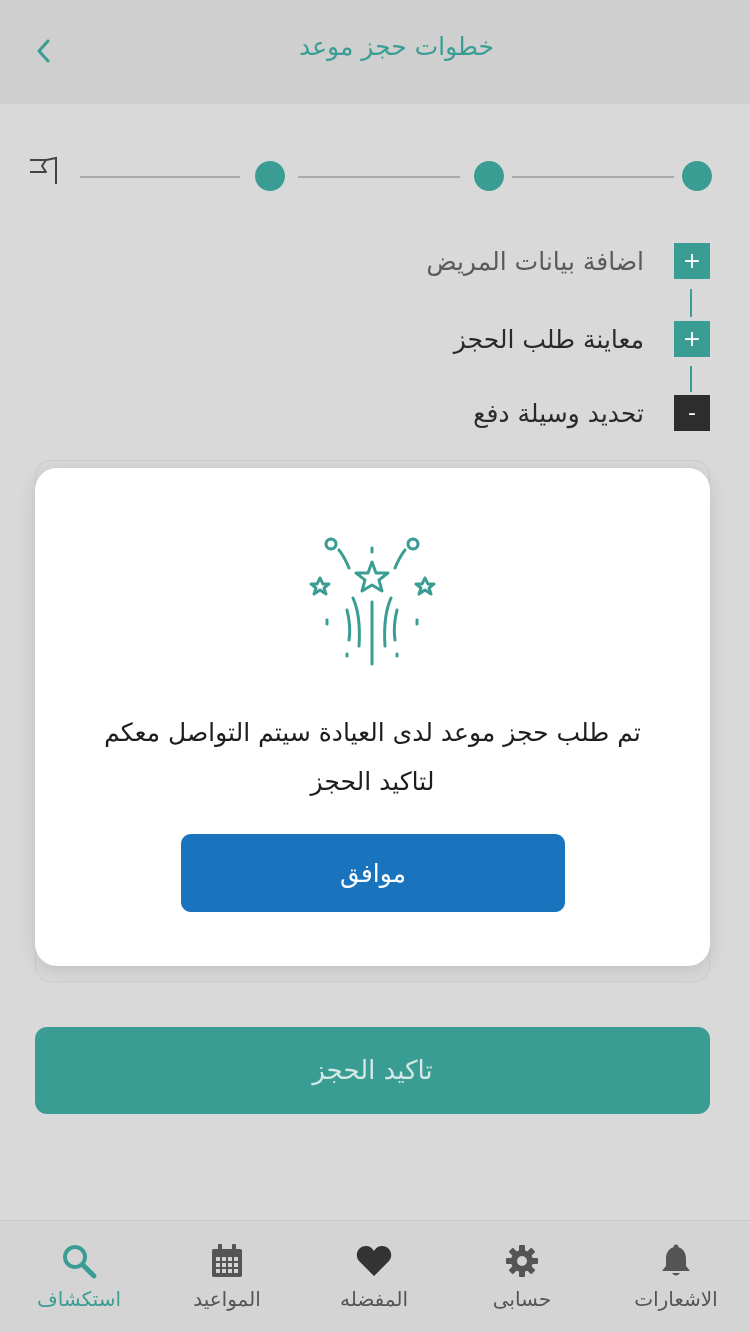 The height and width of the screenshot is (1332, 750). I want to click on bell-icon, so click(676, 1261).